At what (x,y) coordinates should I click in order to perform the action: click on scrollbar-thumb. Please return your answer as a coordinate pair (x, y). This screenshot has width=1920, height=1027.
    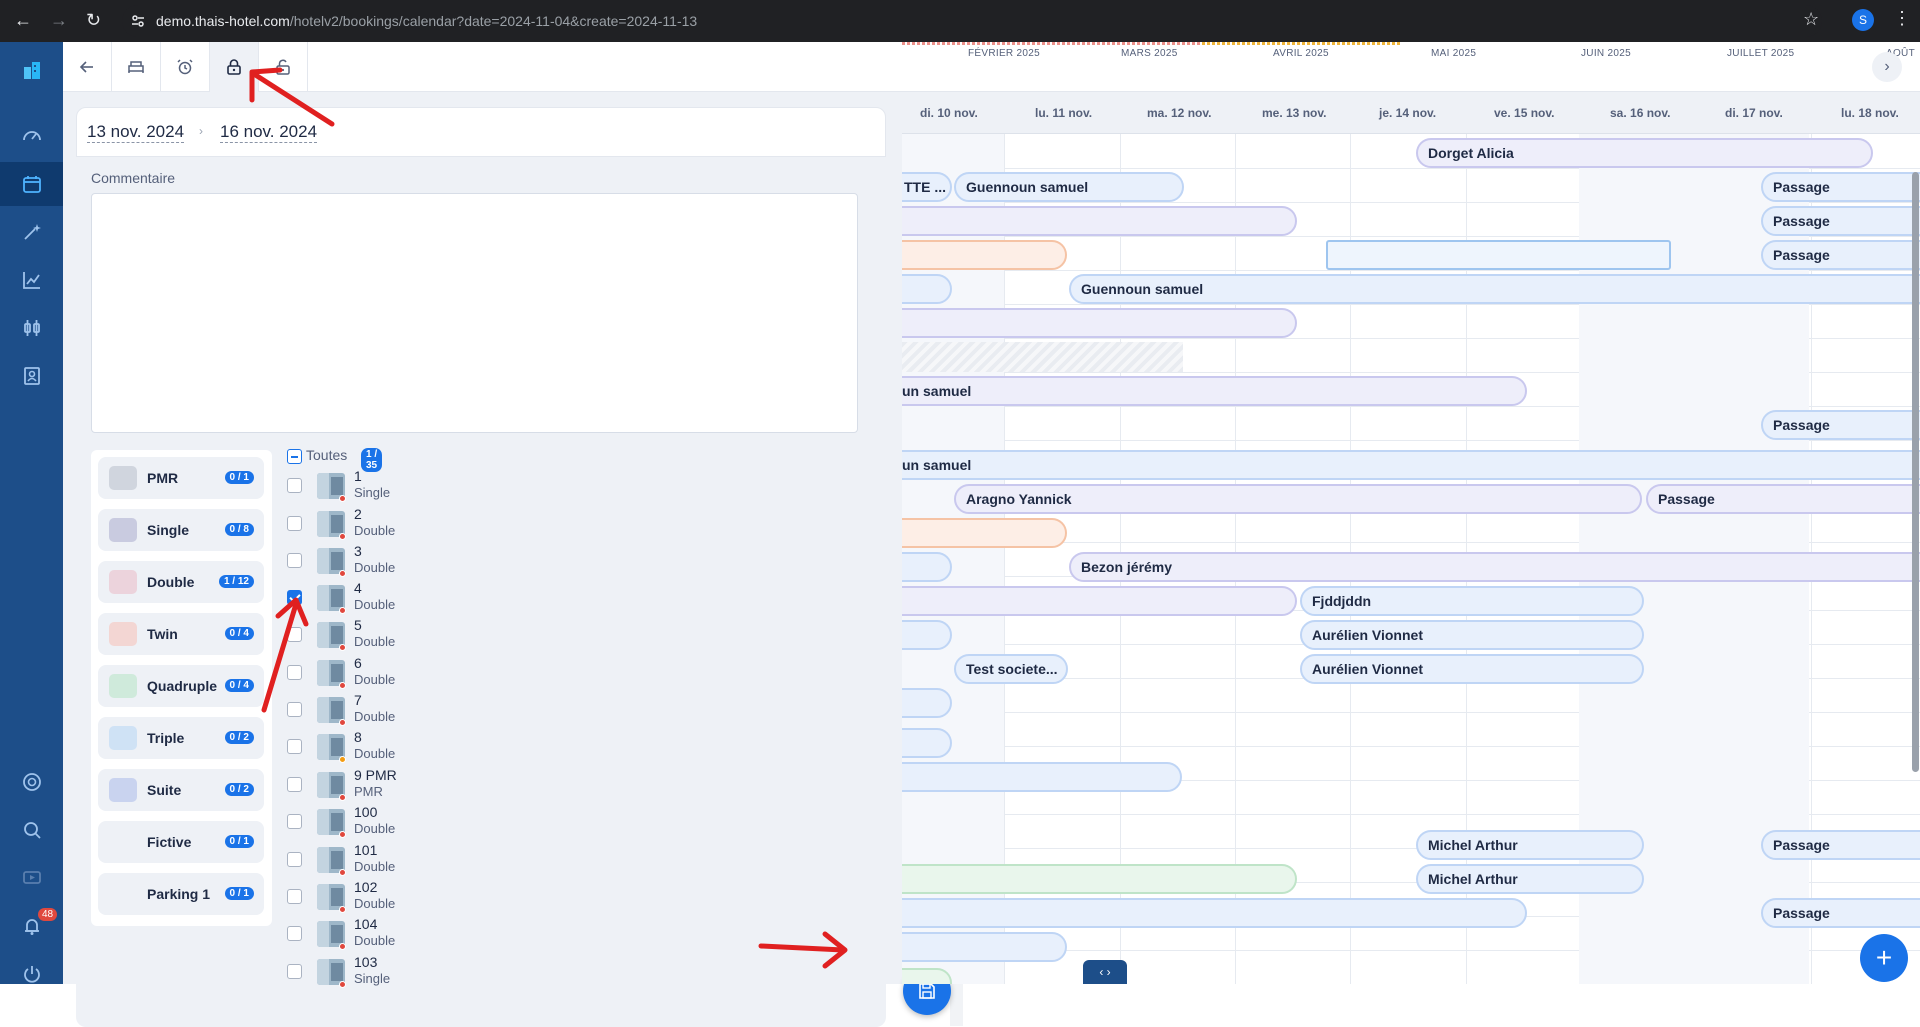
    Looking at the image, I should click on (1915, 472).